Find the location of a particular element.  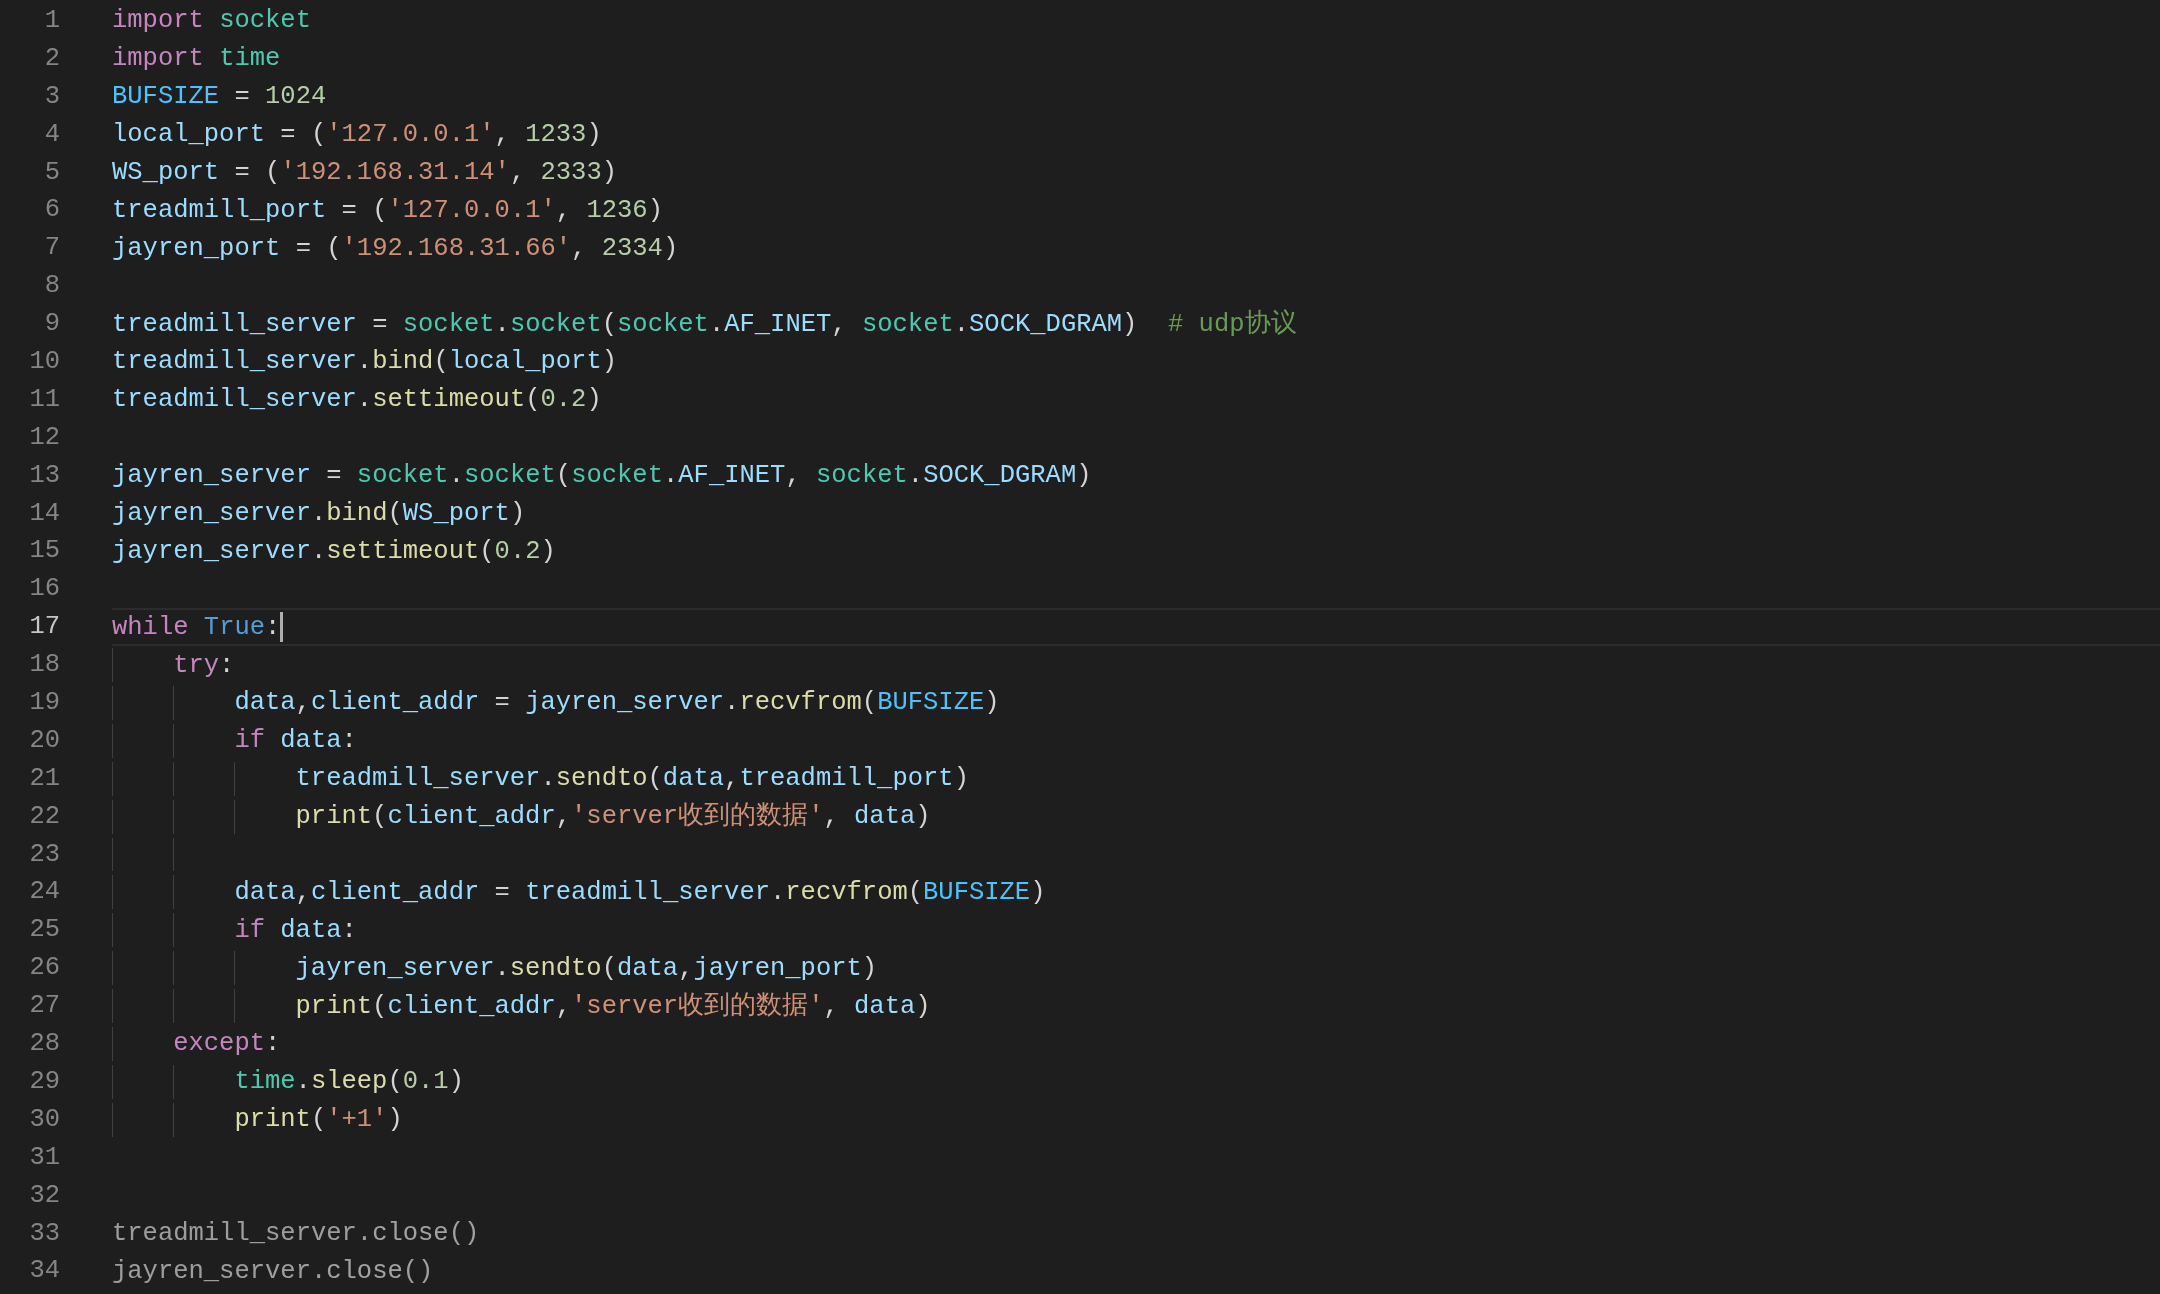

line-number: 11 is located at coordinates (44, 399).